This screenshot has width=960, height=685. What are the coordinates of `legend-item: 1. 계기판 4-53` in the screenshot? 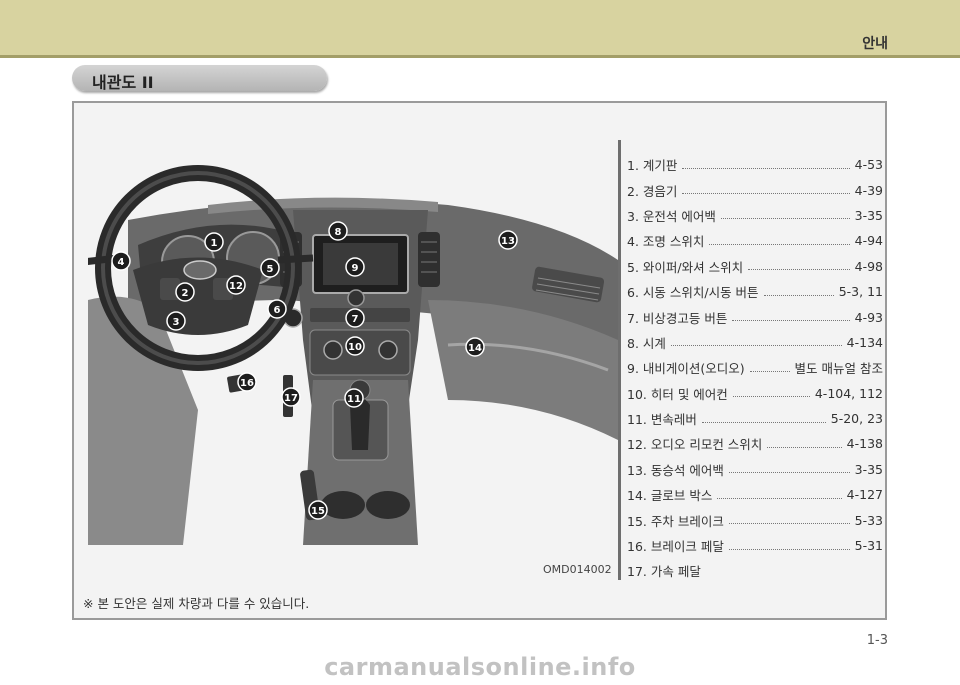 It's located at (755, 164).